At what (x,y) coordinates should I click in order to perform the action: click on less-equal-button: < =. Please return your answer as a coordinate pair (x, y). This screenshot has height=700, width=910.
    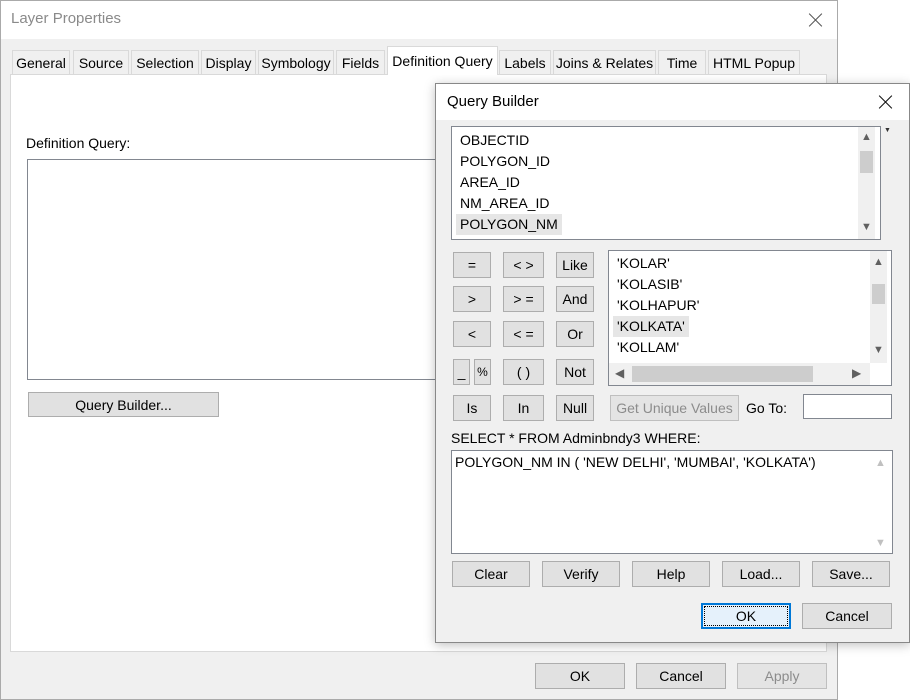
    Looking at the image, I should click on (523, 334).